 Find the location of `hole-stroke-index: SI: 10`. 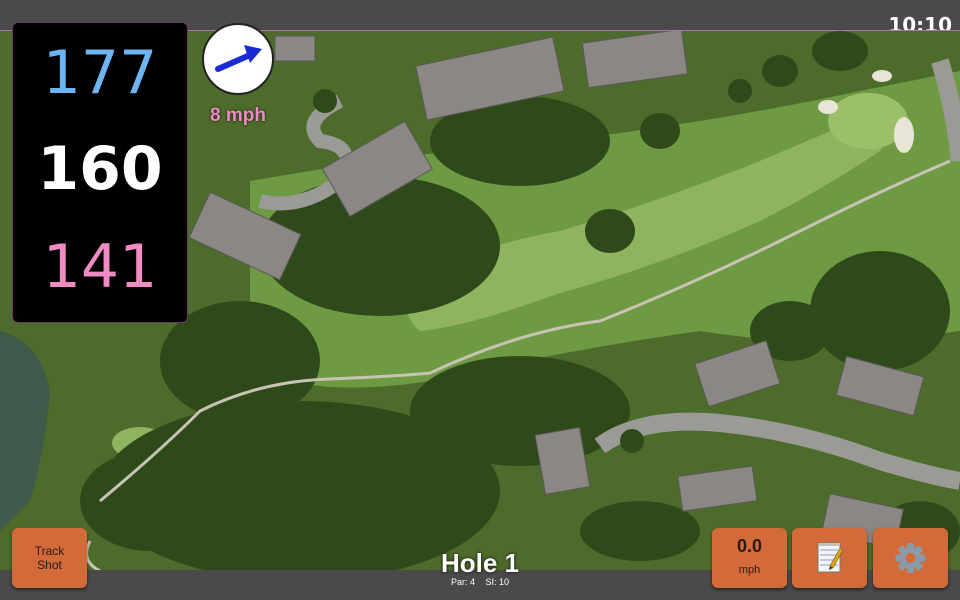

hole-stroke-index: SI: 10 is located at coordinates (497, 582).